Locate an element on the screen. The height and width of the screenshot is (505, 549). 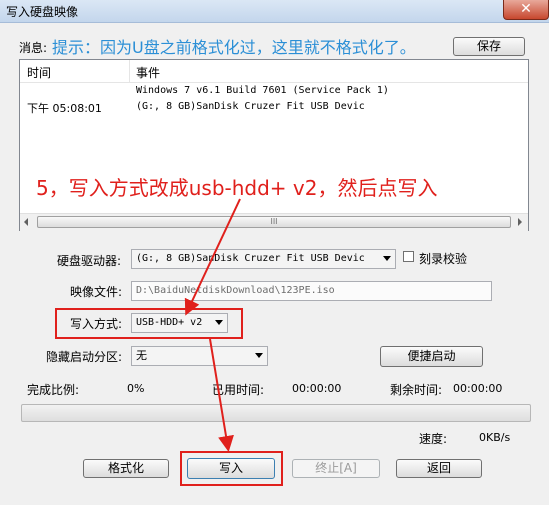
arrow-to-write-button-icon is located at coordinates (221, 395).